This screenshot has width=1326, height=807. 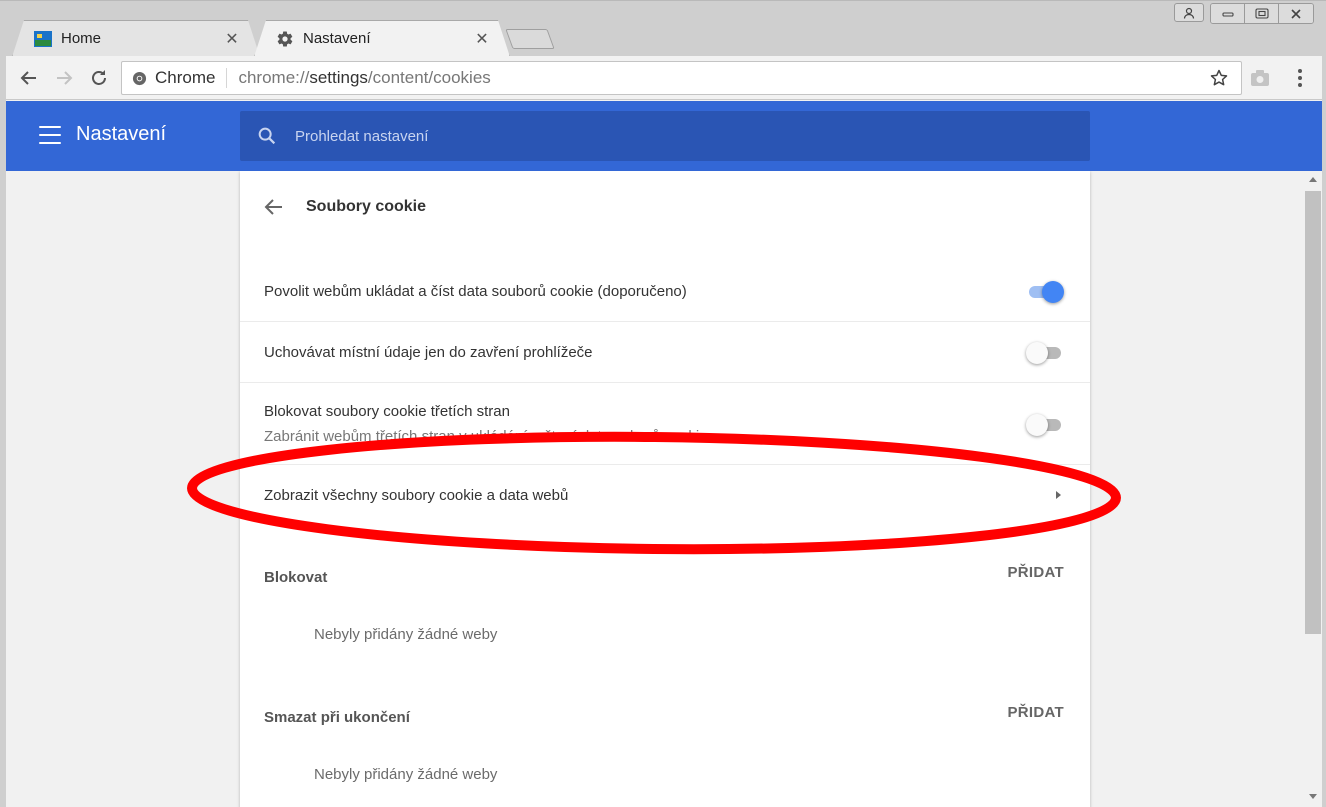 I want to click on back-button, so click(x=29, y=78).